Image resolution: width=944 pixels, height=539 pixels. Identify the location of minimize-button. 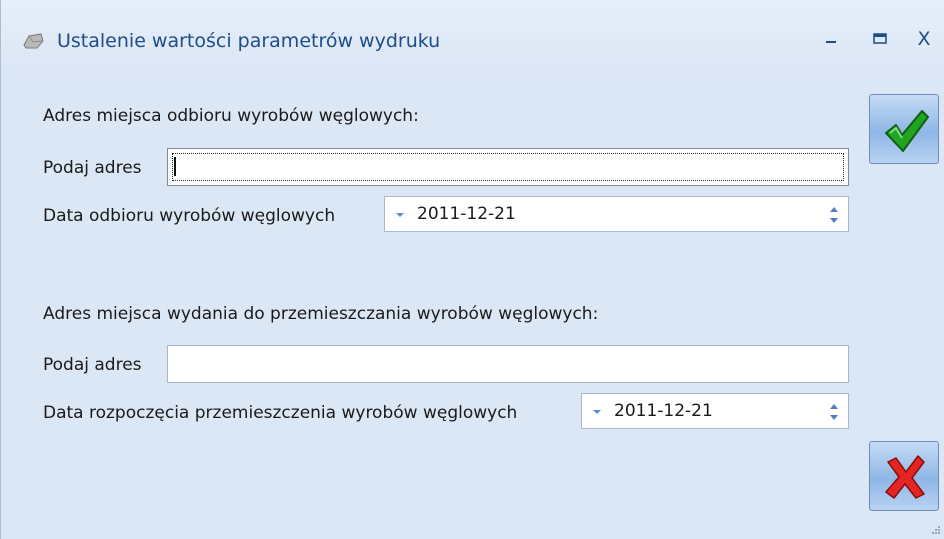
(831, 39).